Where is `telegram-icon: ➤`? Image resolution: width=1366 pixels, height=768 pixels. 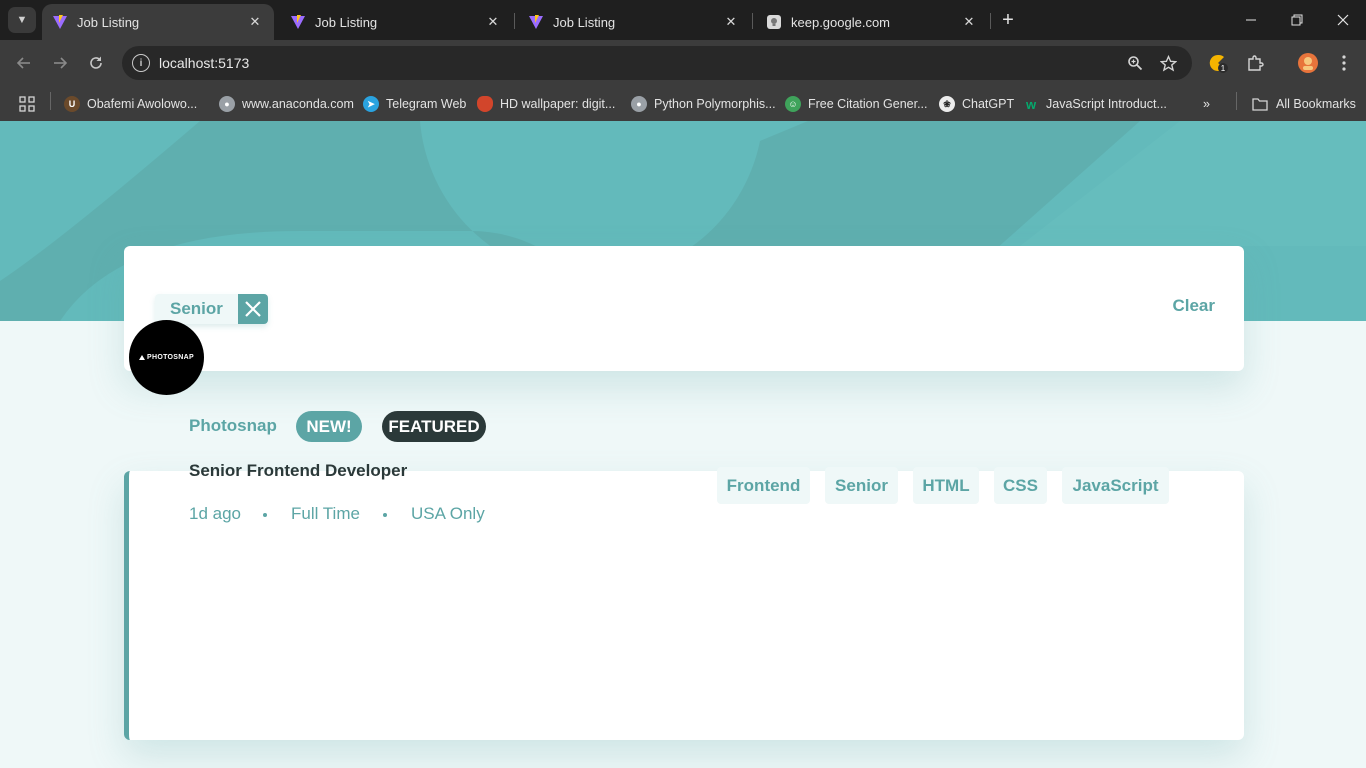 telegram-icon: ➤ is located at coordinates (371, 104).